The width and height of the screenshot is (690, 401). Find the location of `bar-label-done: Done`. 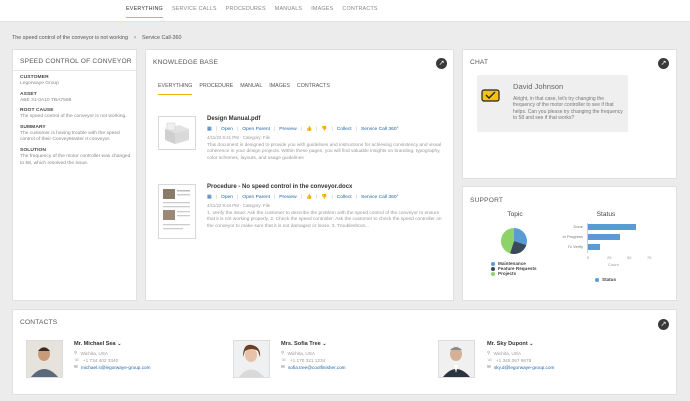

bar-label-done: Done is located at coordinates (578, 226).